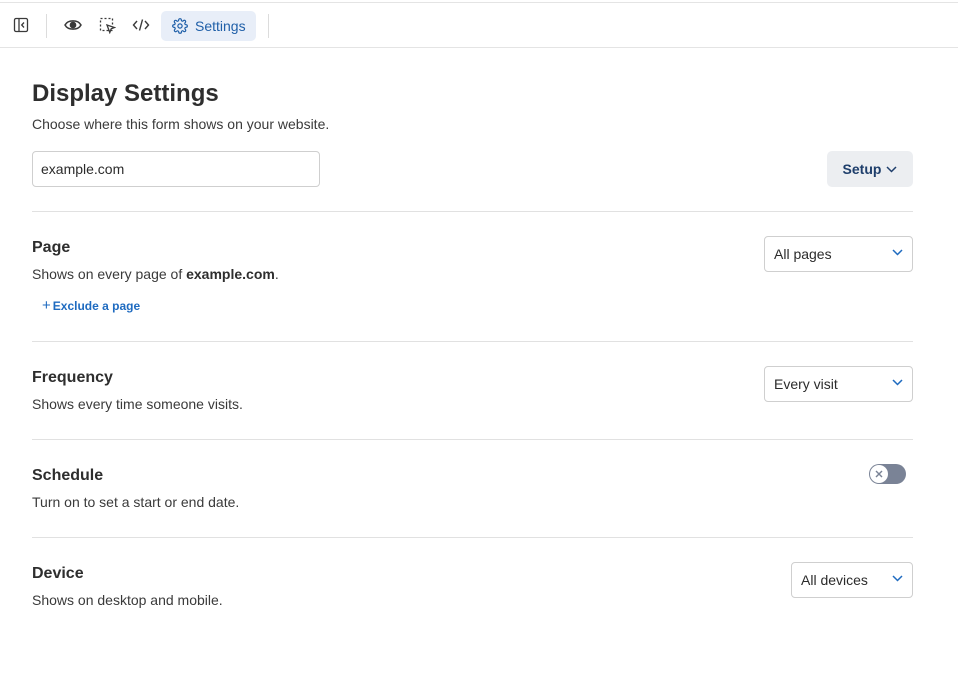  I want to click on gear-icon, so click(180, 26).